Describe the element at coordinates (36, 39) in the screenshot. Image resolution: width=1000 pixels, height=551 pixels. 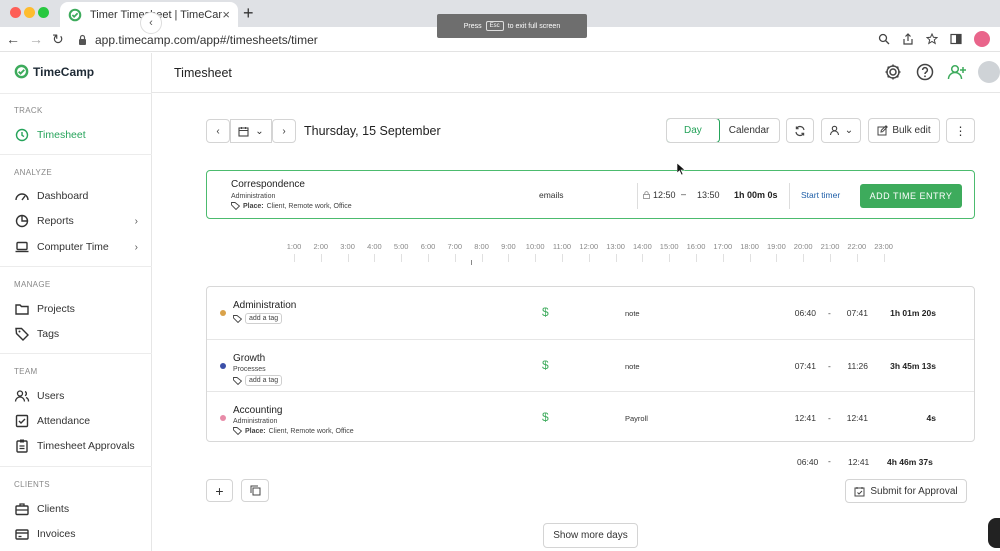
I see `forward-arrow-icon: →` at that location.